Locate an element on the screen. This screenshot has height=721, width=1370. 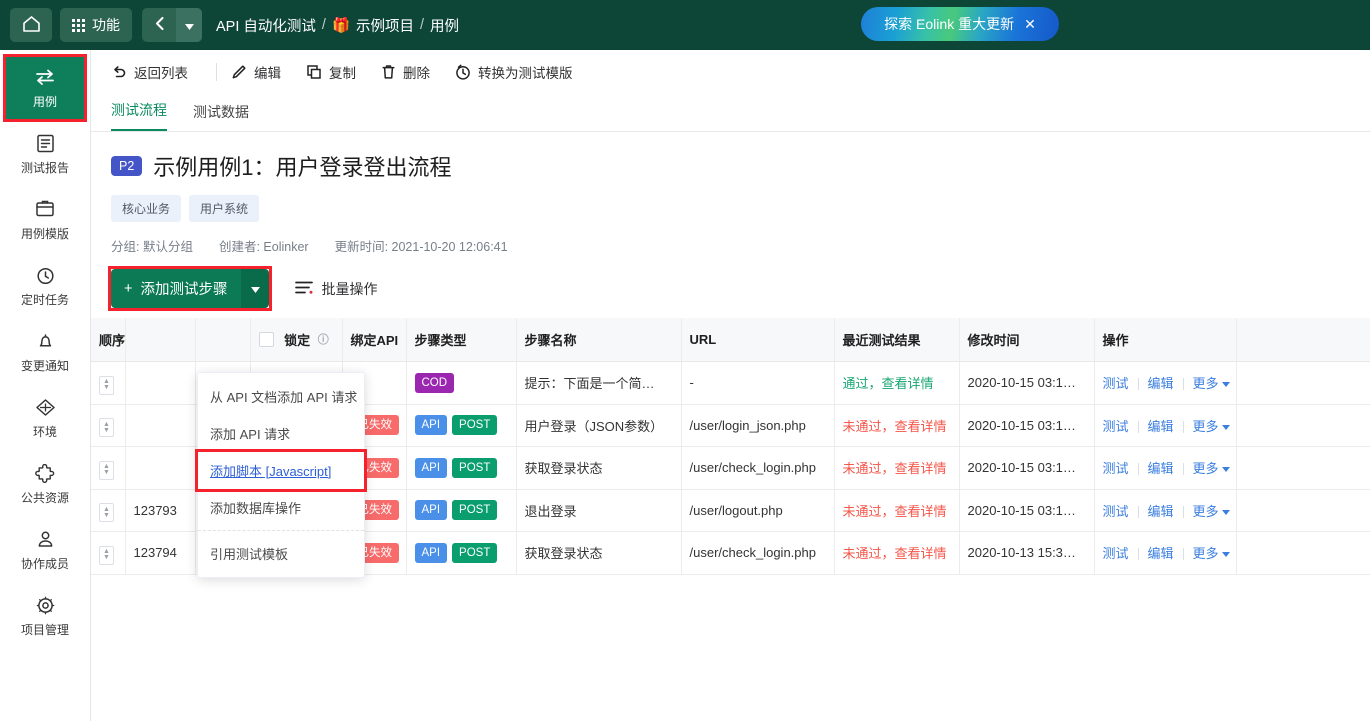
last-result-link: 通过，查看详情 is located at coordinates (888, 383).